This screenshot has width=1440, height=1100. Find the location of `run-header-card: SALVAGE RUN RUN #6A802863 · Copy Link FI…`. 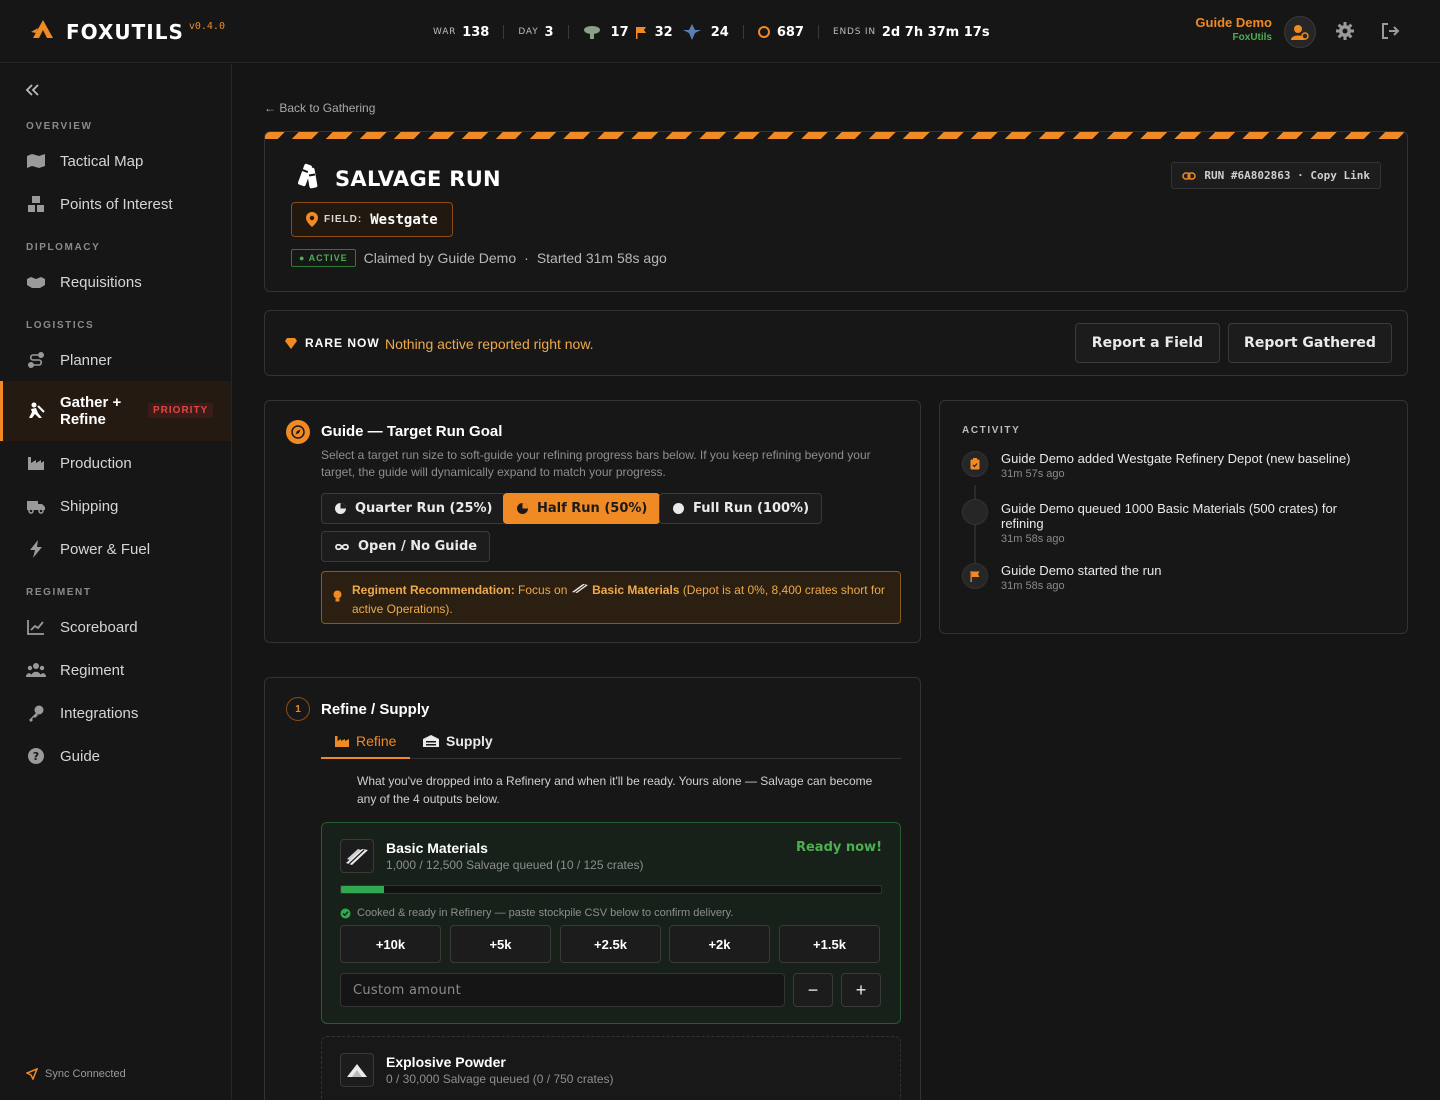

run-header-card: SALVAGE RUN RUN #6A802863 · Copy Link FI… is located at coordinates (836, 211).